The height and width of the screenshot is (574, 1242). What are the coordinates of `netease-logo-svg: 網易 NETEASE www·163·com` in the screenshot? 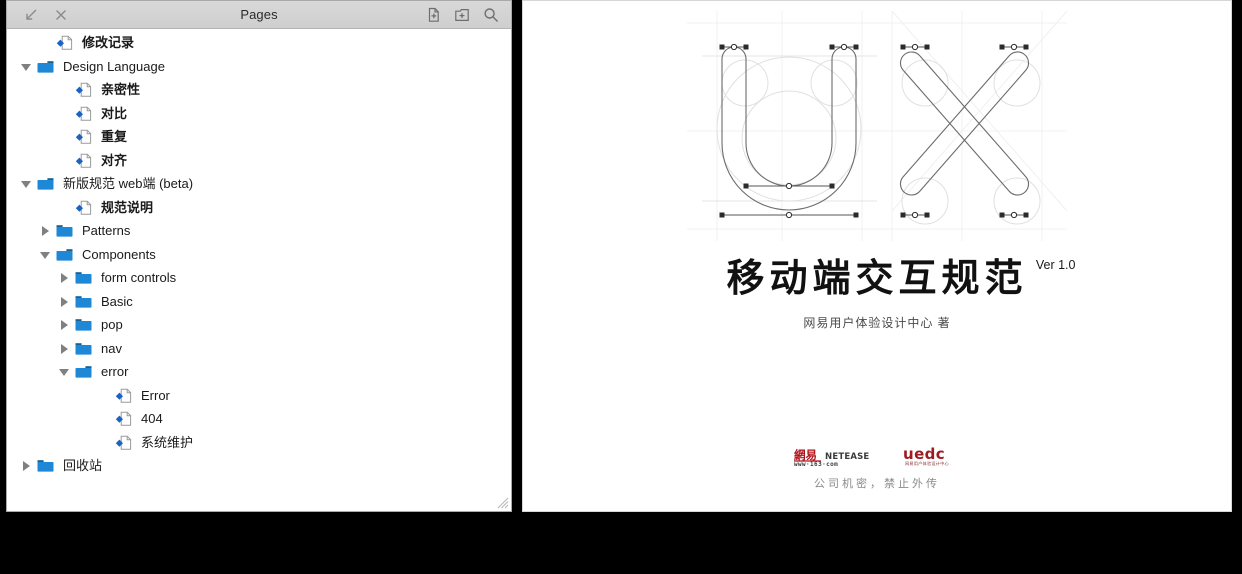 It's located at (831, 457).